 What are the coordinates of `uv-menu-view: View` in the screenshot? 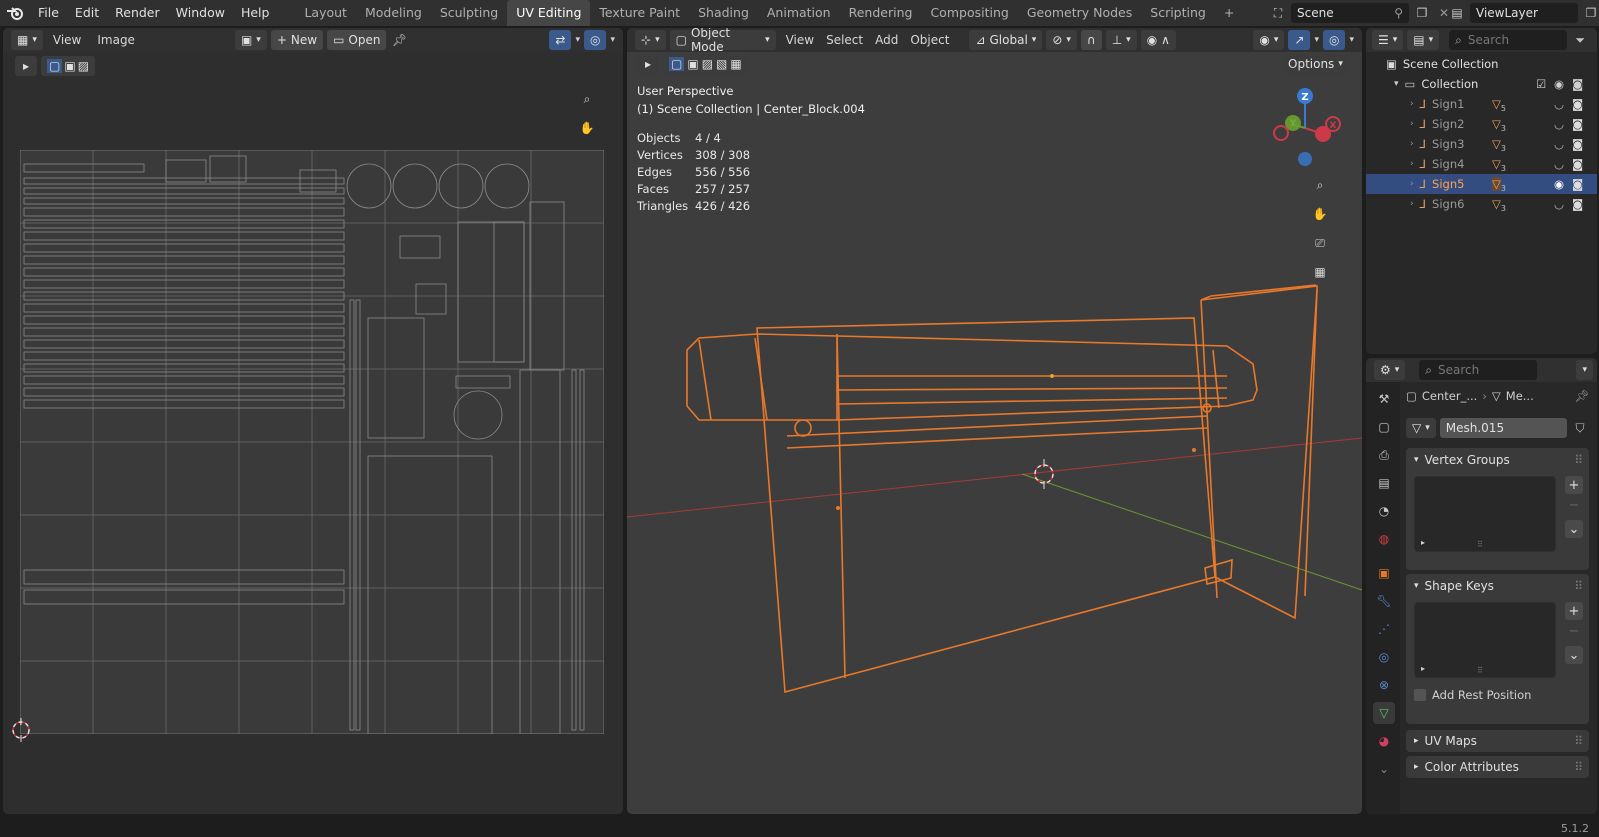 It's located at (67, 40).